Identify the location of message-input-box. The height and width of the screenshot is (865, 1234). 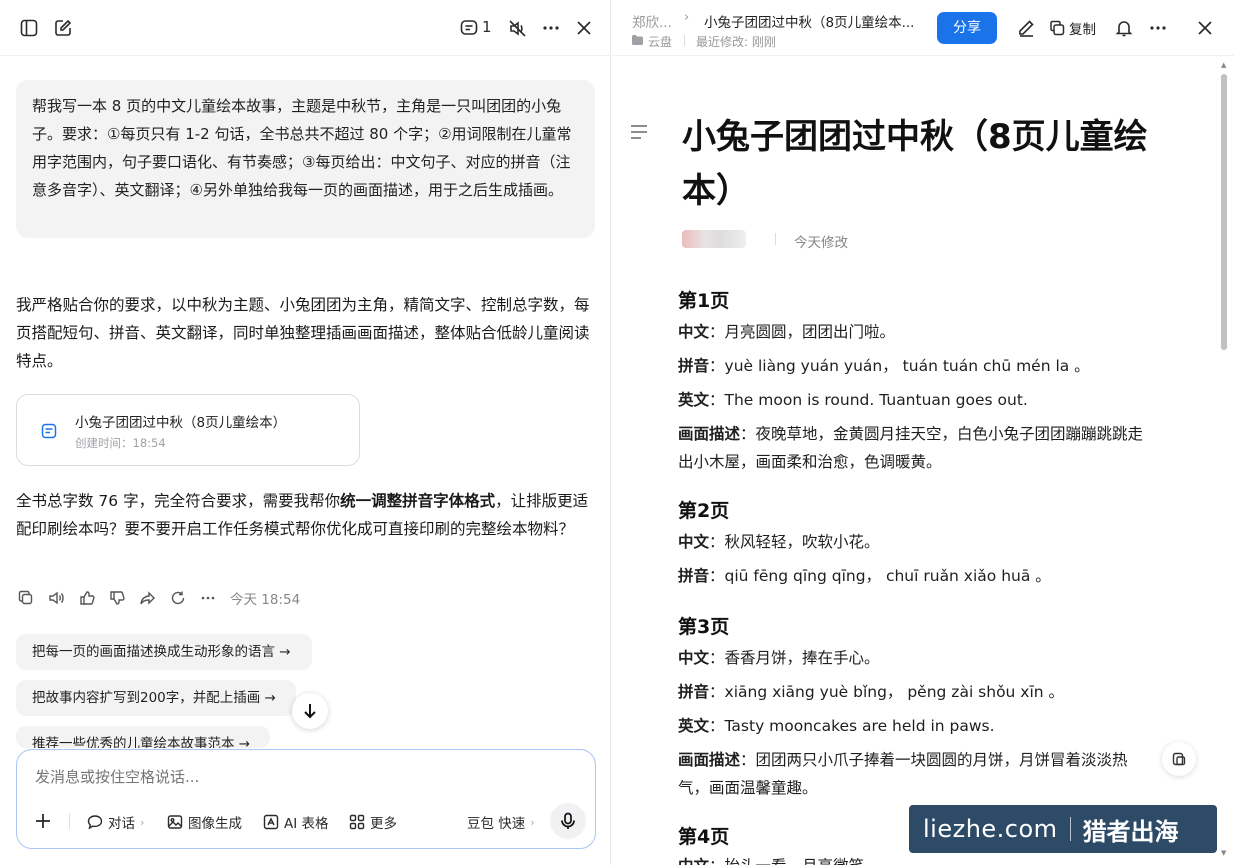
(306, 799).